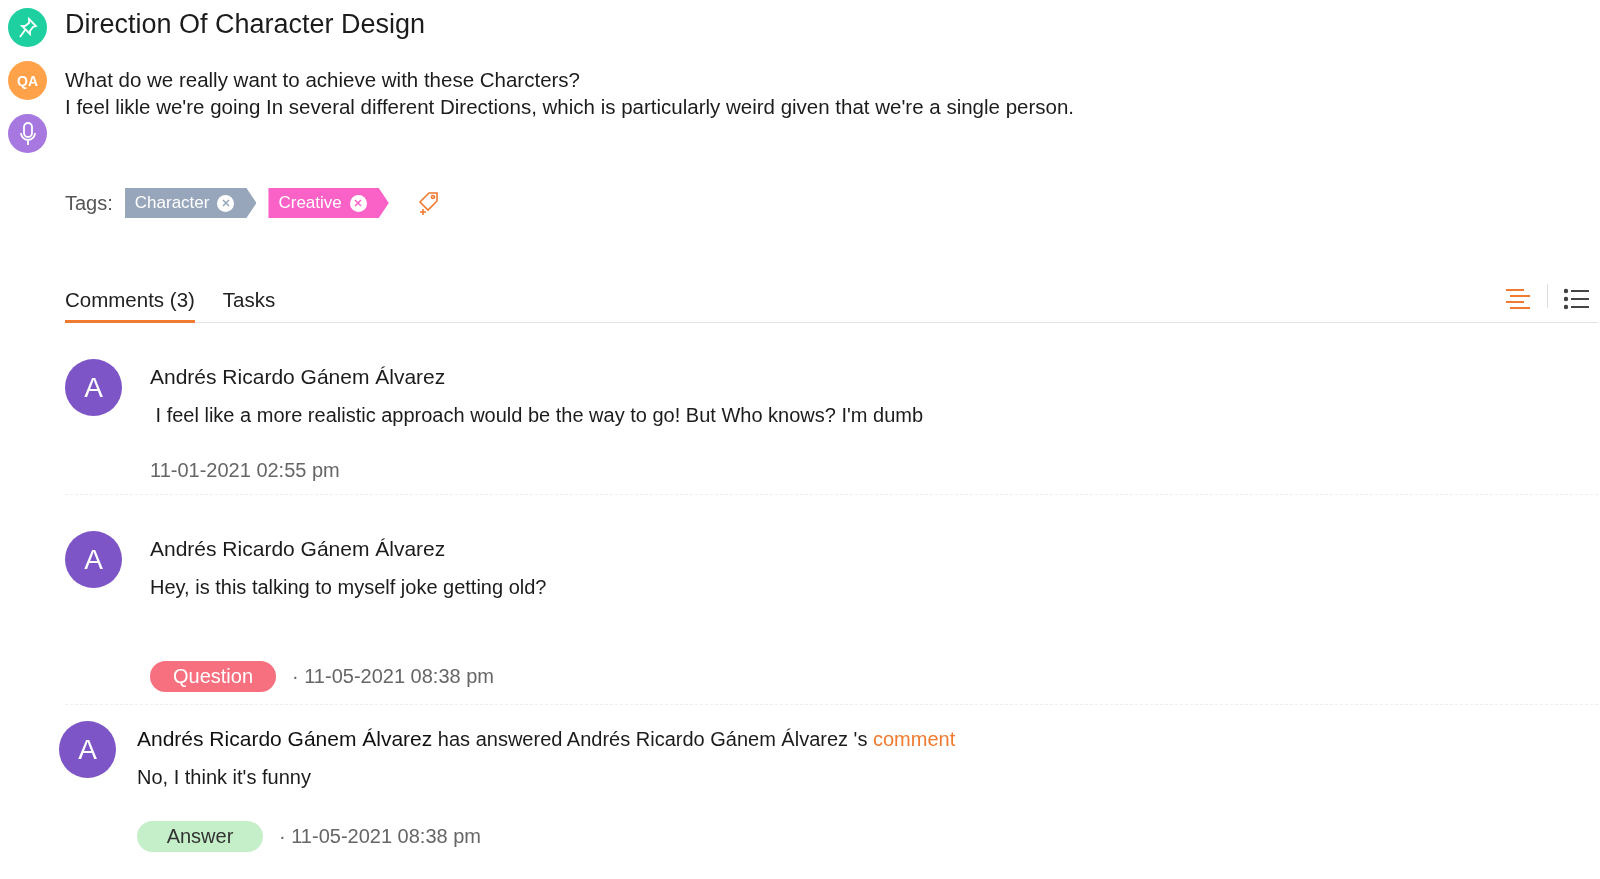 This screenshot has width=1600, height=879. I want to click on tag: Creative, so click(328, 203).